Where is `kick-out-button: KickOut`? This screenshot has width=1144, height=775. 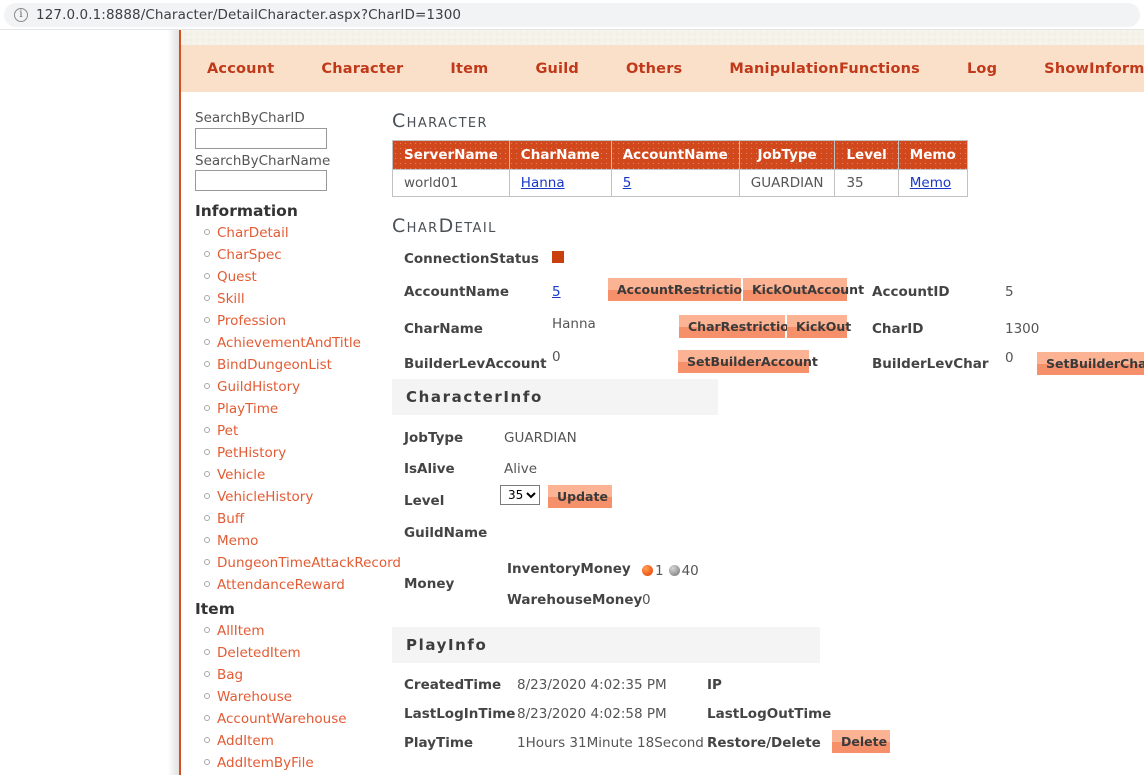
kick-out-button: KickOut is located at coordinates (819, 326).